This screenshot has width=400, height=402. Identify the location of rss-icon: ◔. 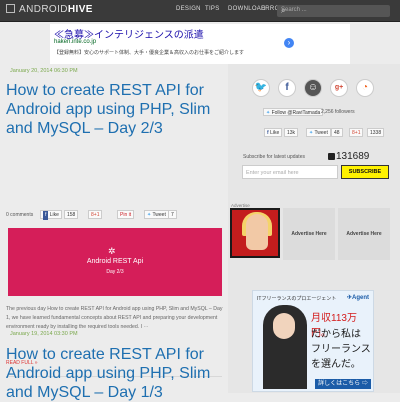
(365, 88).